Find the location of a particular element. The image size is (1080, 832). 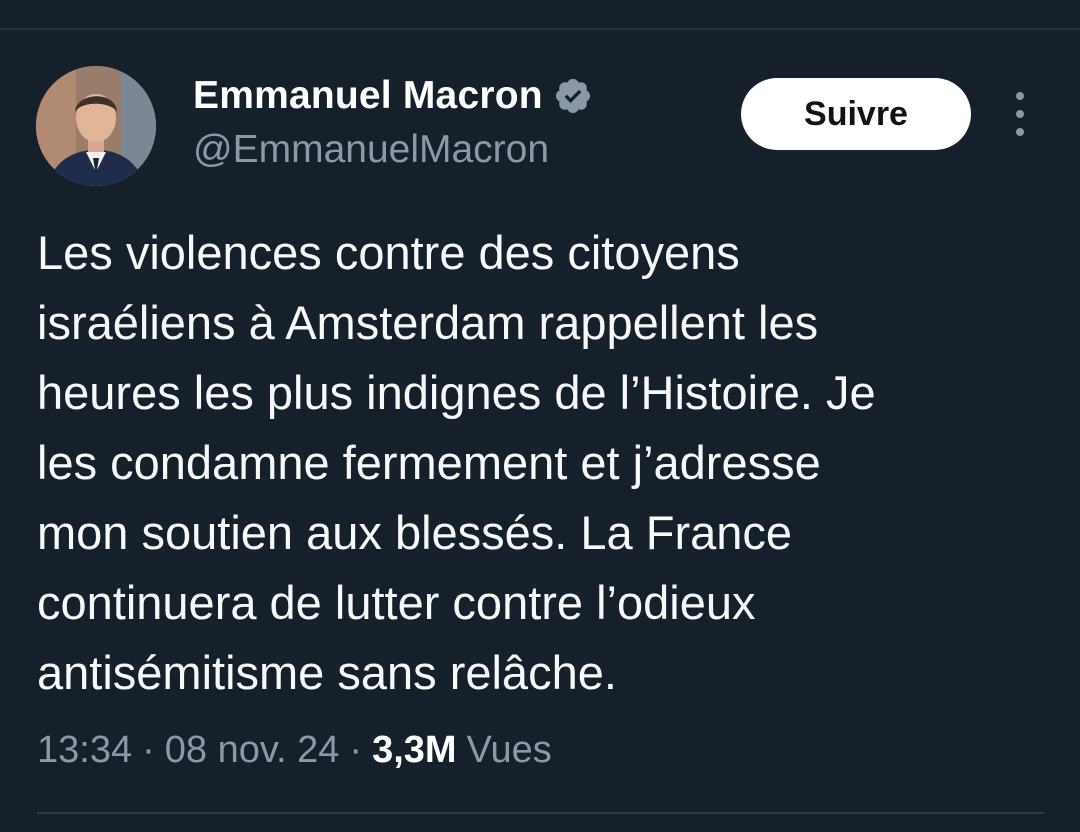

views-label: Vues is located at coordinates (509, 750).